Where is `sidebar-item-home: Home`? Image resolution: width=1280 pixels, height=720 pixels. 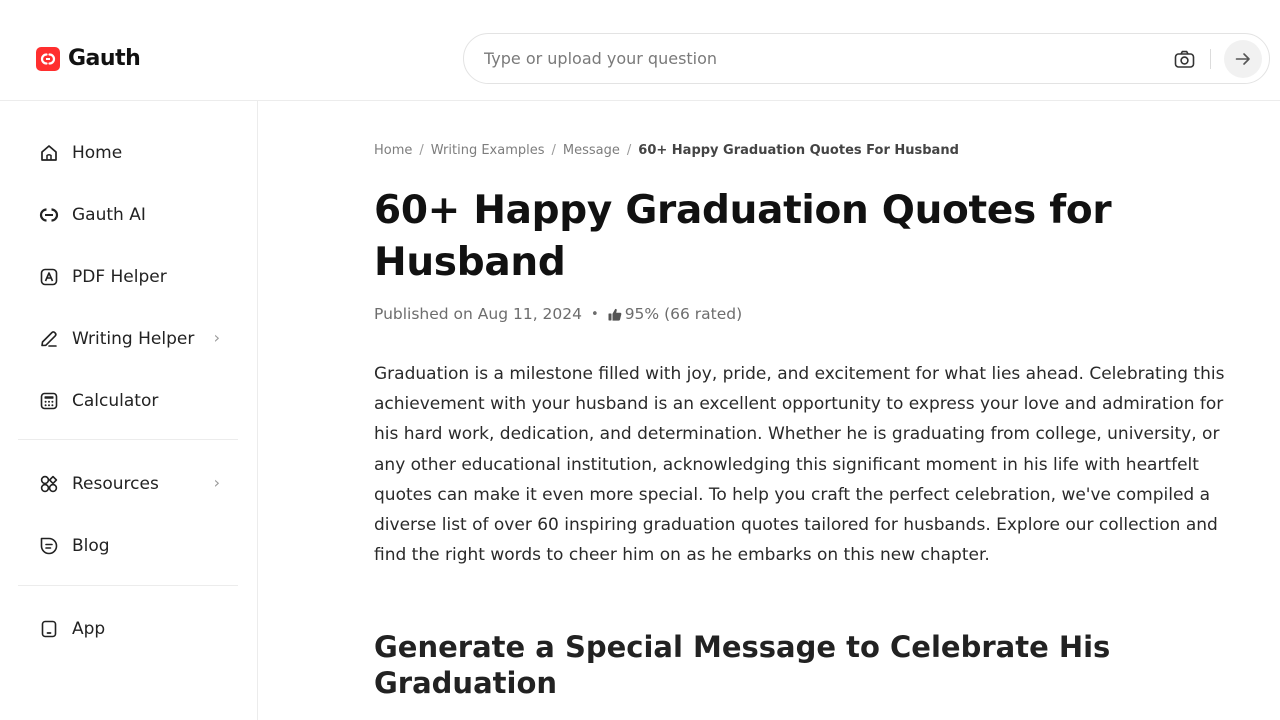
sidebar-item-home: Home is located at coordinates (131, 153).